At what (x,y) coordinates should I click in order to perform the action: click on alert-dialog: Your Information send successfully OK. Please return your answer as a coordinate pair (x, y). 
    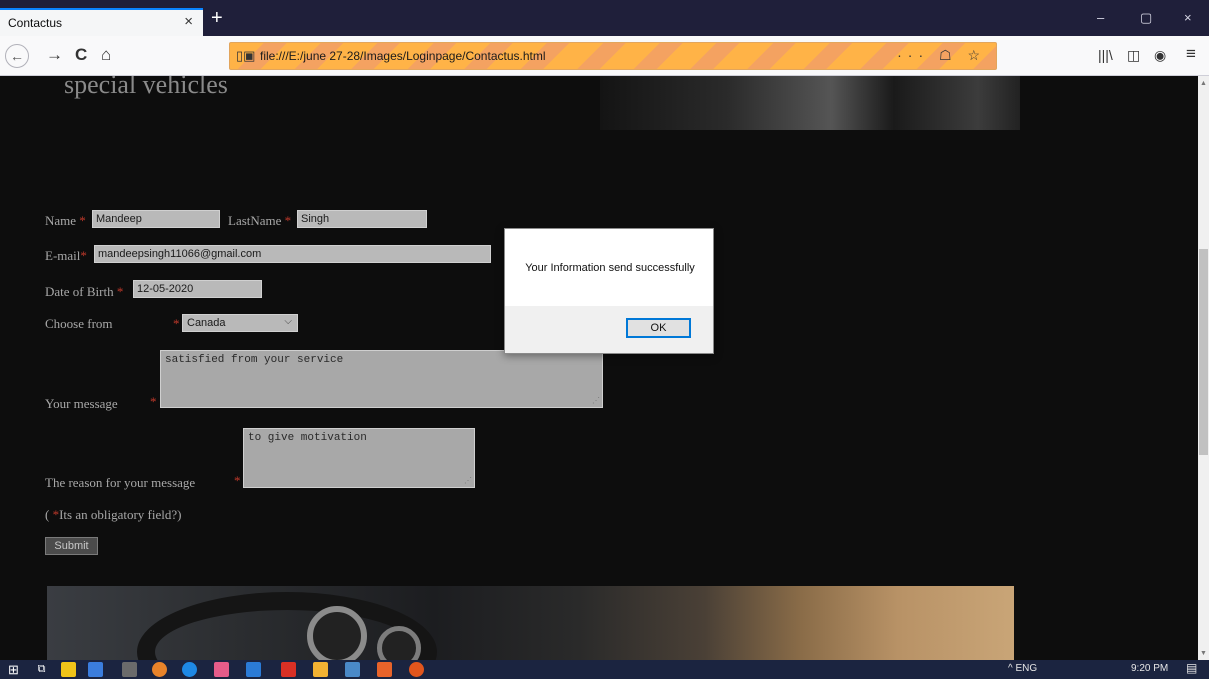
    Looking at the image, I should click on (609, 291).